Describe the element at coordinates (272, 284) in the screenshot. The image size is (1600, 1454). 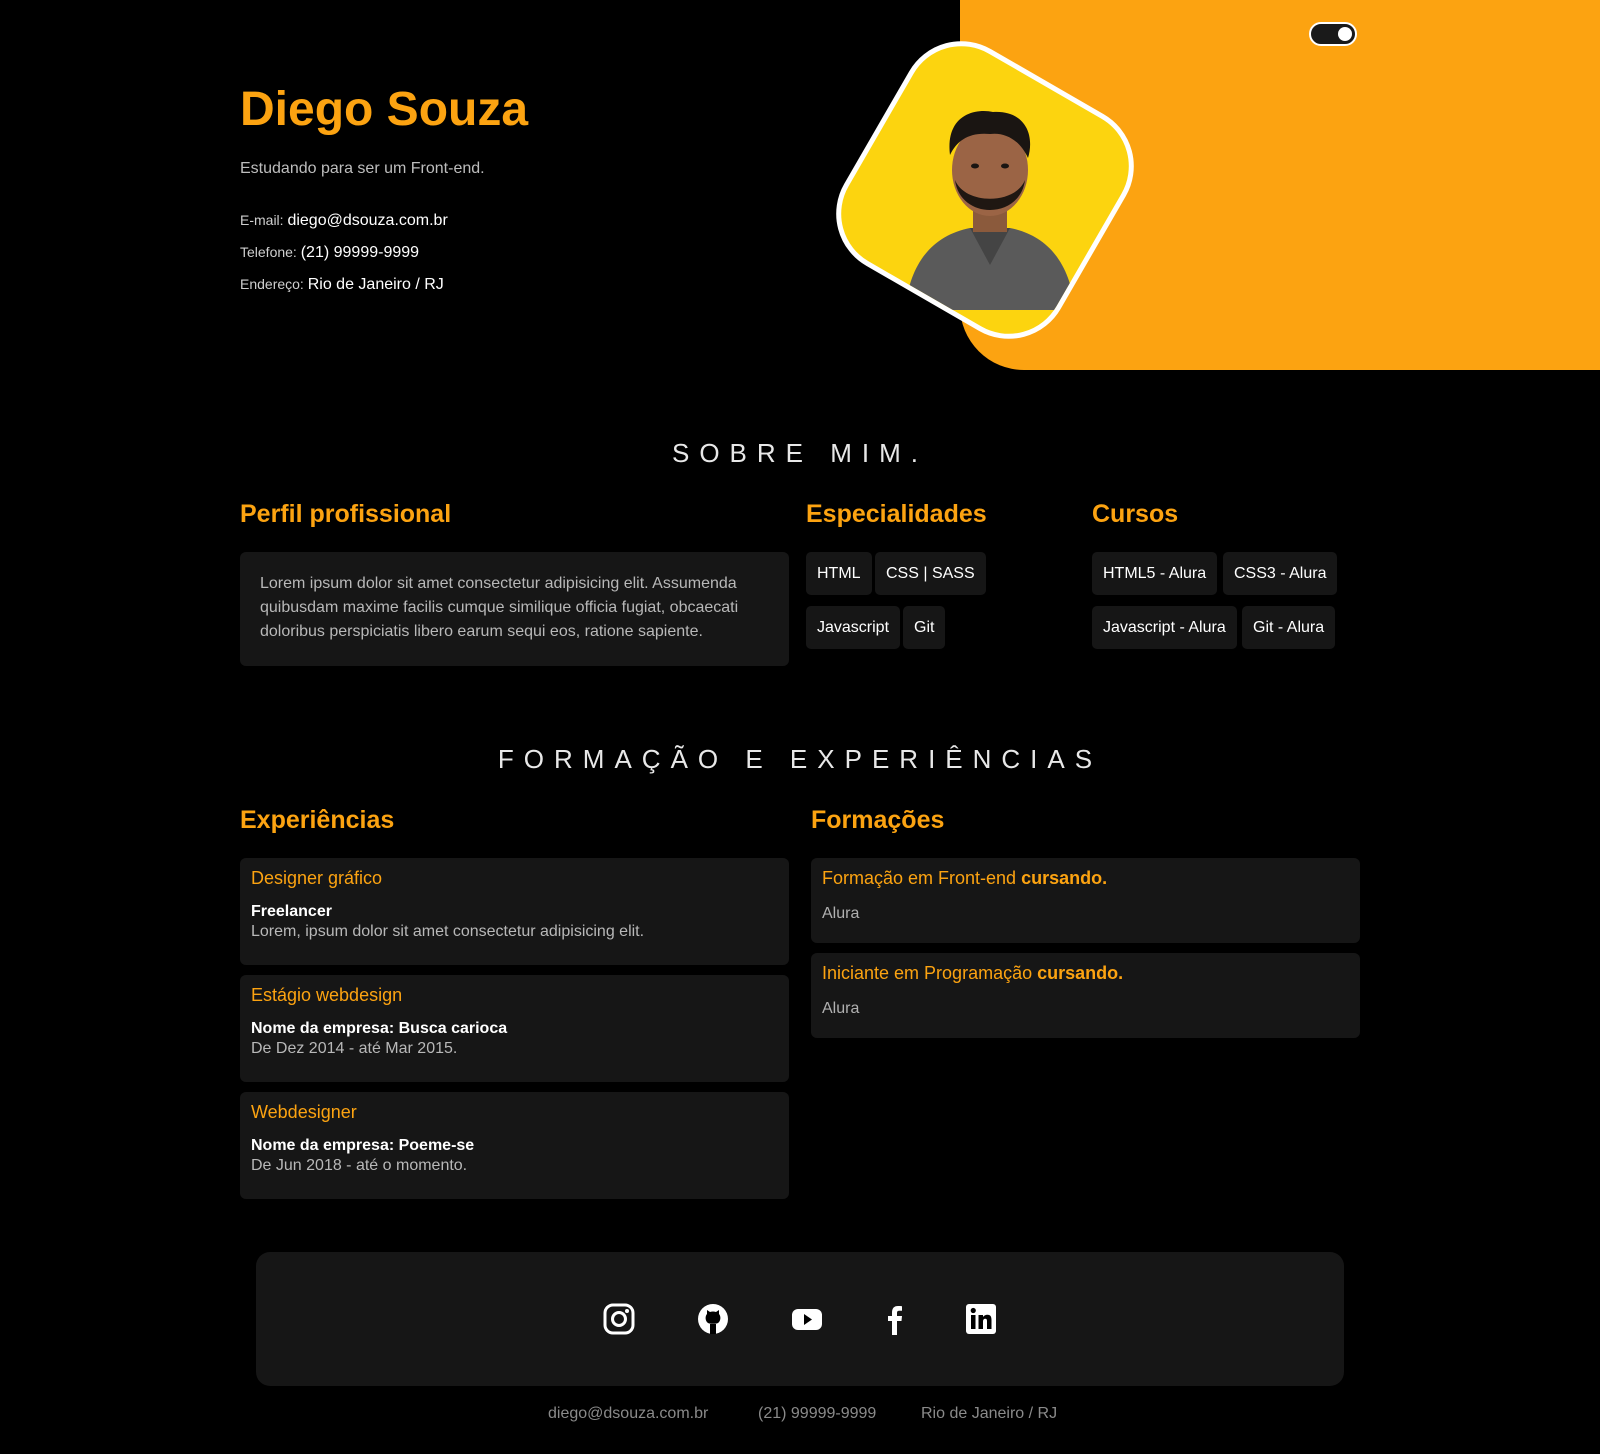
I see `contact-label: Endereço:` at that location.